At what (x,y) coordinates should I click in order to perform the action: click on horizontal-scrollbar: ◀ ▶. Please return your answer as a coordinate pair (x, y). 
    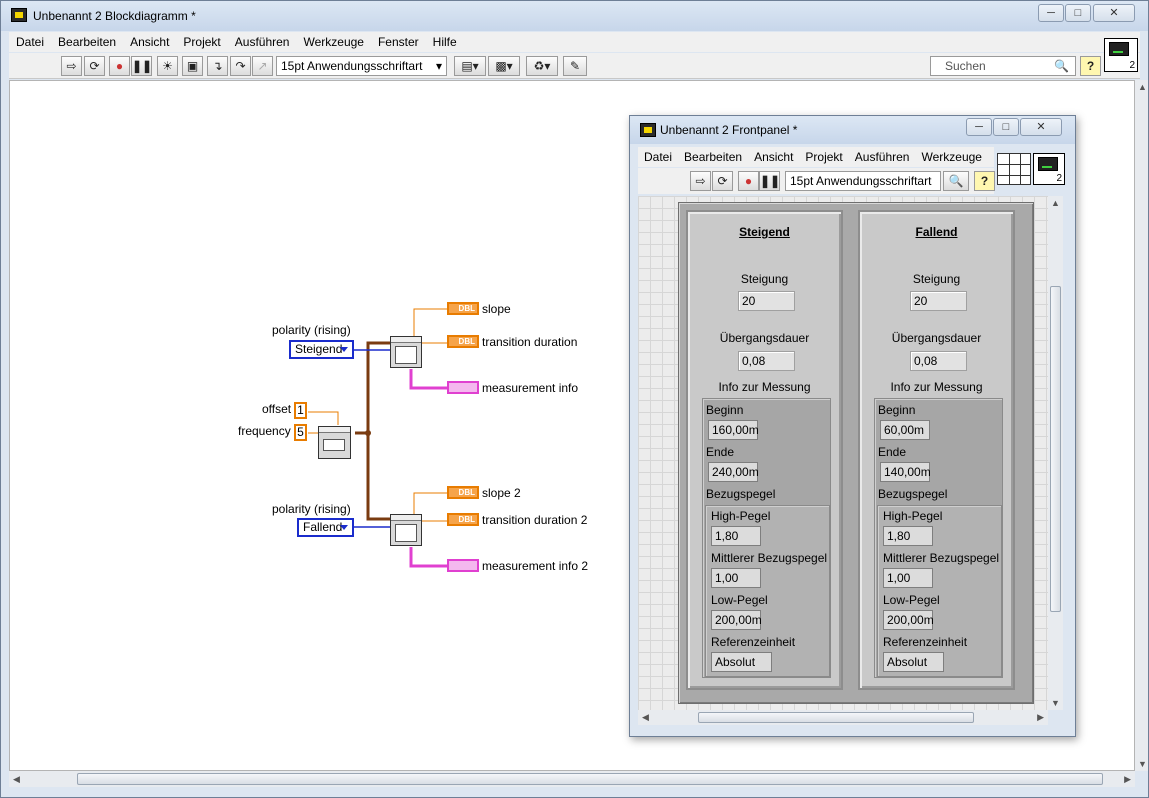
    Looking at the image, I should click on (572, 779).